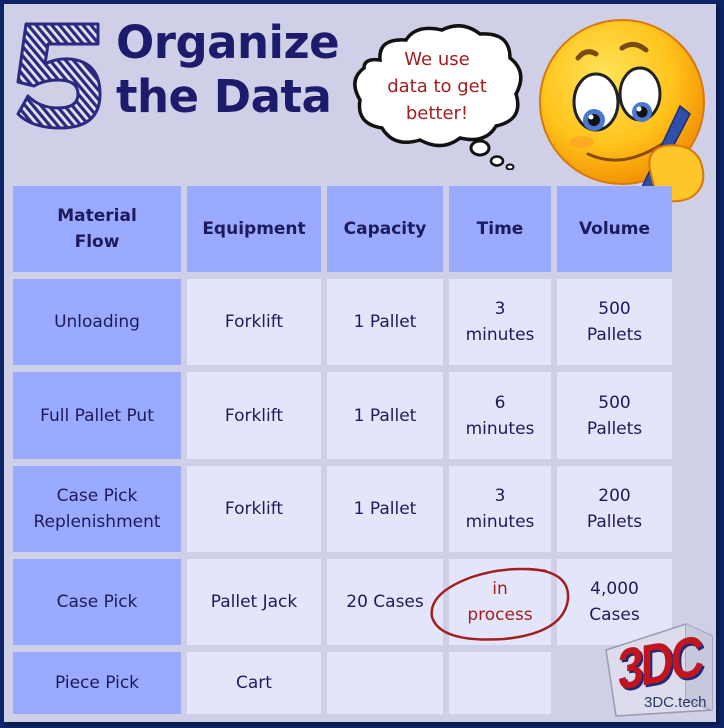  I want to click on row-label-full-pallet-put: Full Pallet Put, so click(97, 415).